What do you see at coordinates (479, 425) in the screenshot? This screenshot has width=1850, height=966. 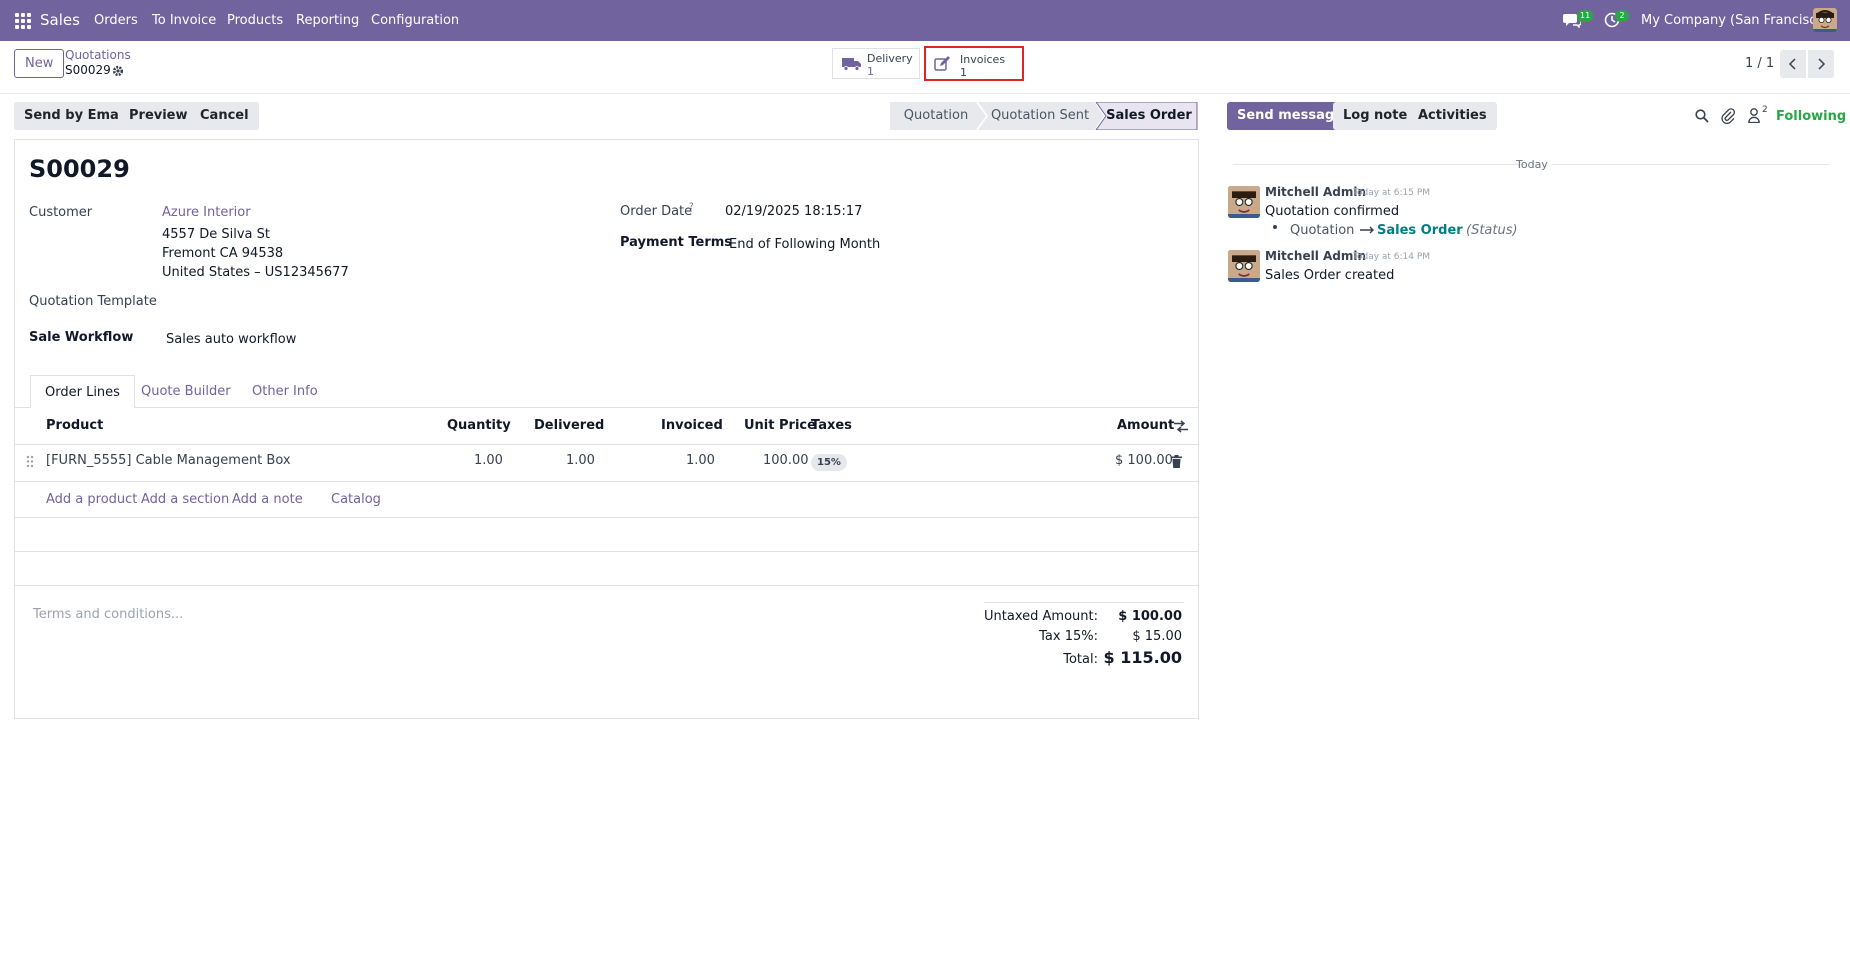 I see `col-quantity: Quantity` at bounding box center [479, 425].